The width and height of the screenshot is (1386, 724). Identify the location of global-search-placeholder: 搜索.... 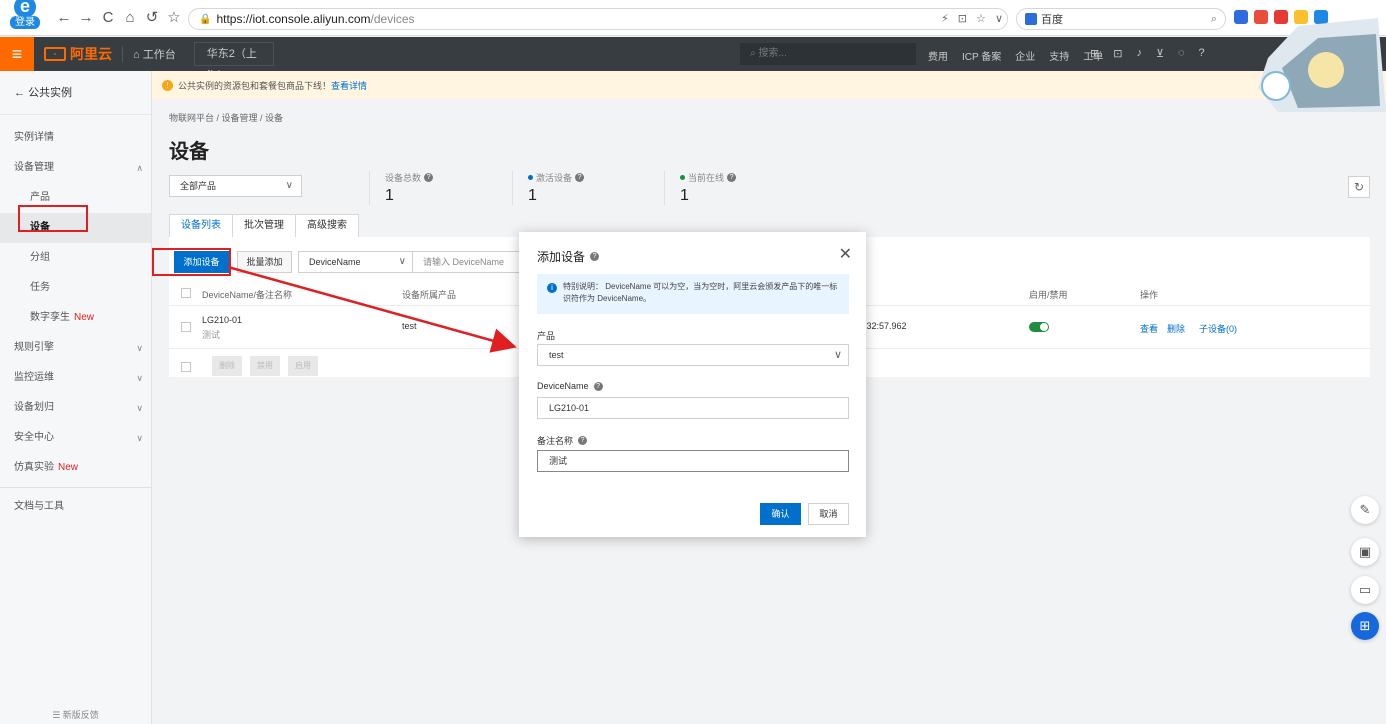
(772, 53).